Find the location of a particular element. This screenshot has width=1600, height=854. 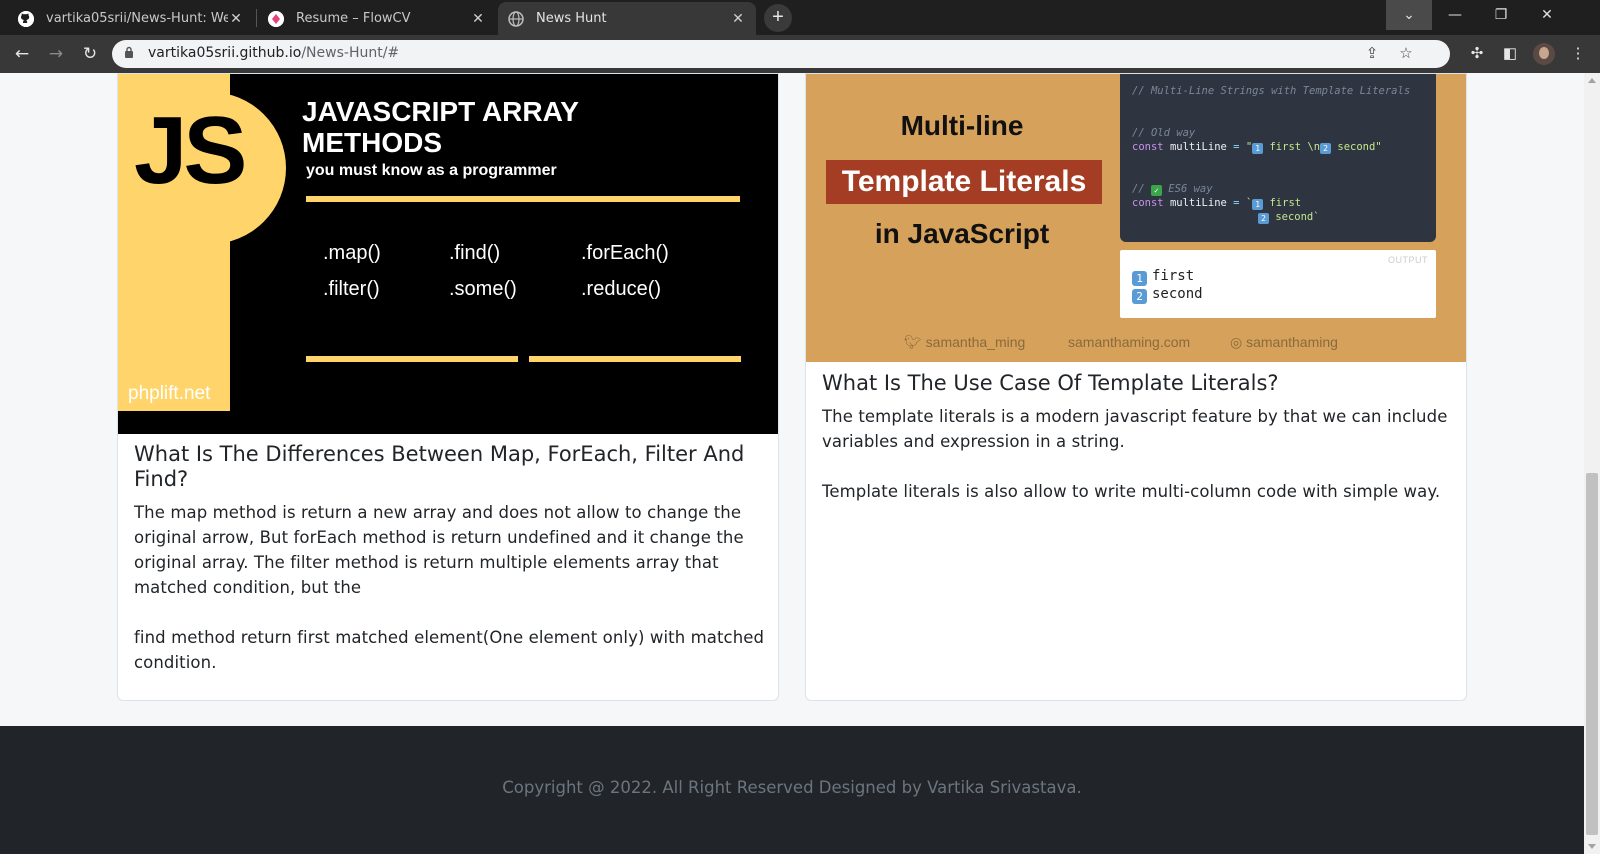

check-mark-icon: ✓ is located at coordinates (1156, 190).